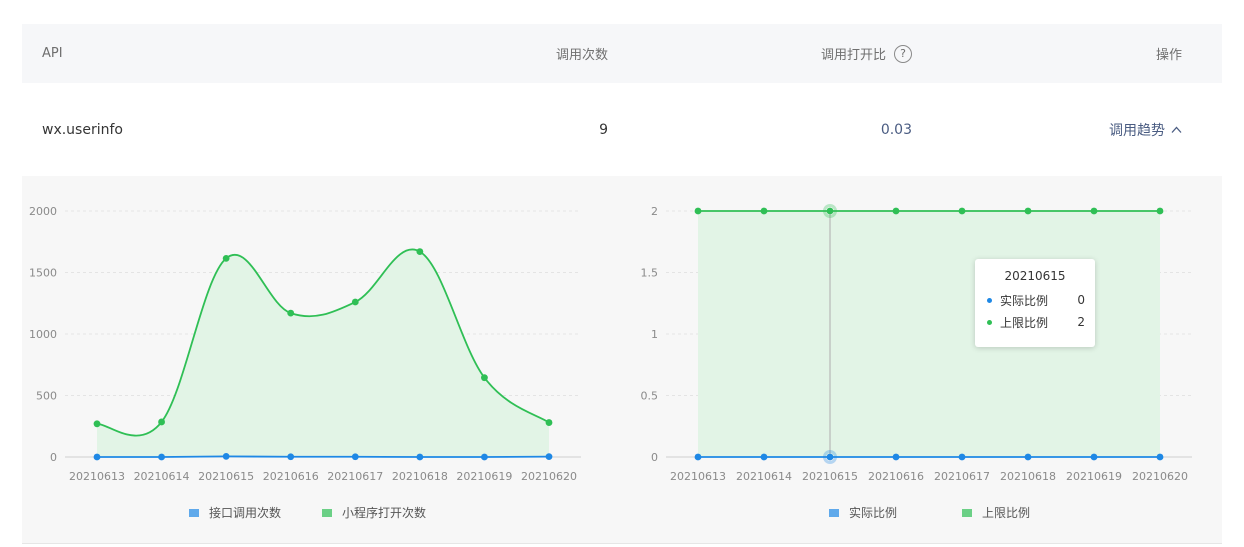 The width and height of the screenshot is (1244, 547). I want to click on chevron-up-icon, so click(1176, 129).